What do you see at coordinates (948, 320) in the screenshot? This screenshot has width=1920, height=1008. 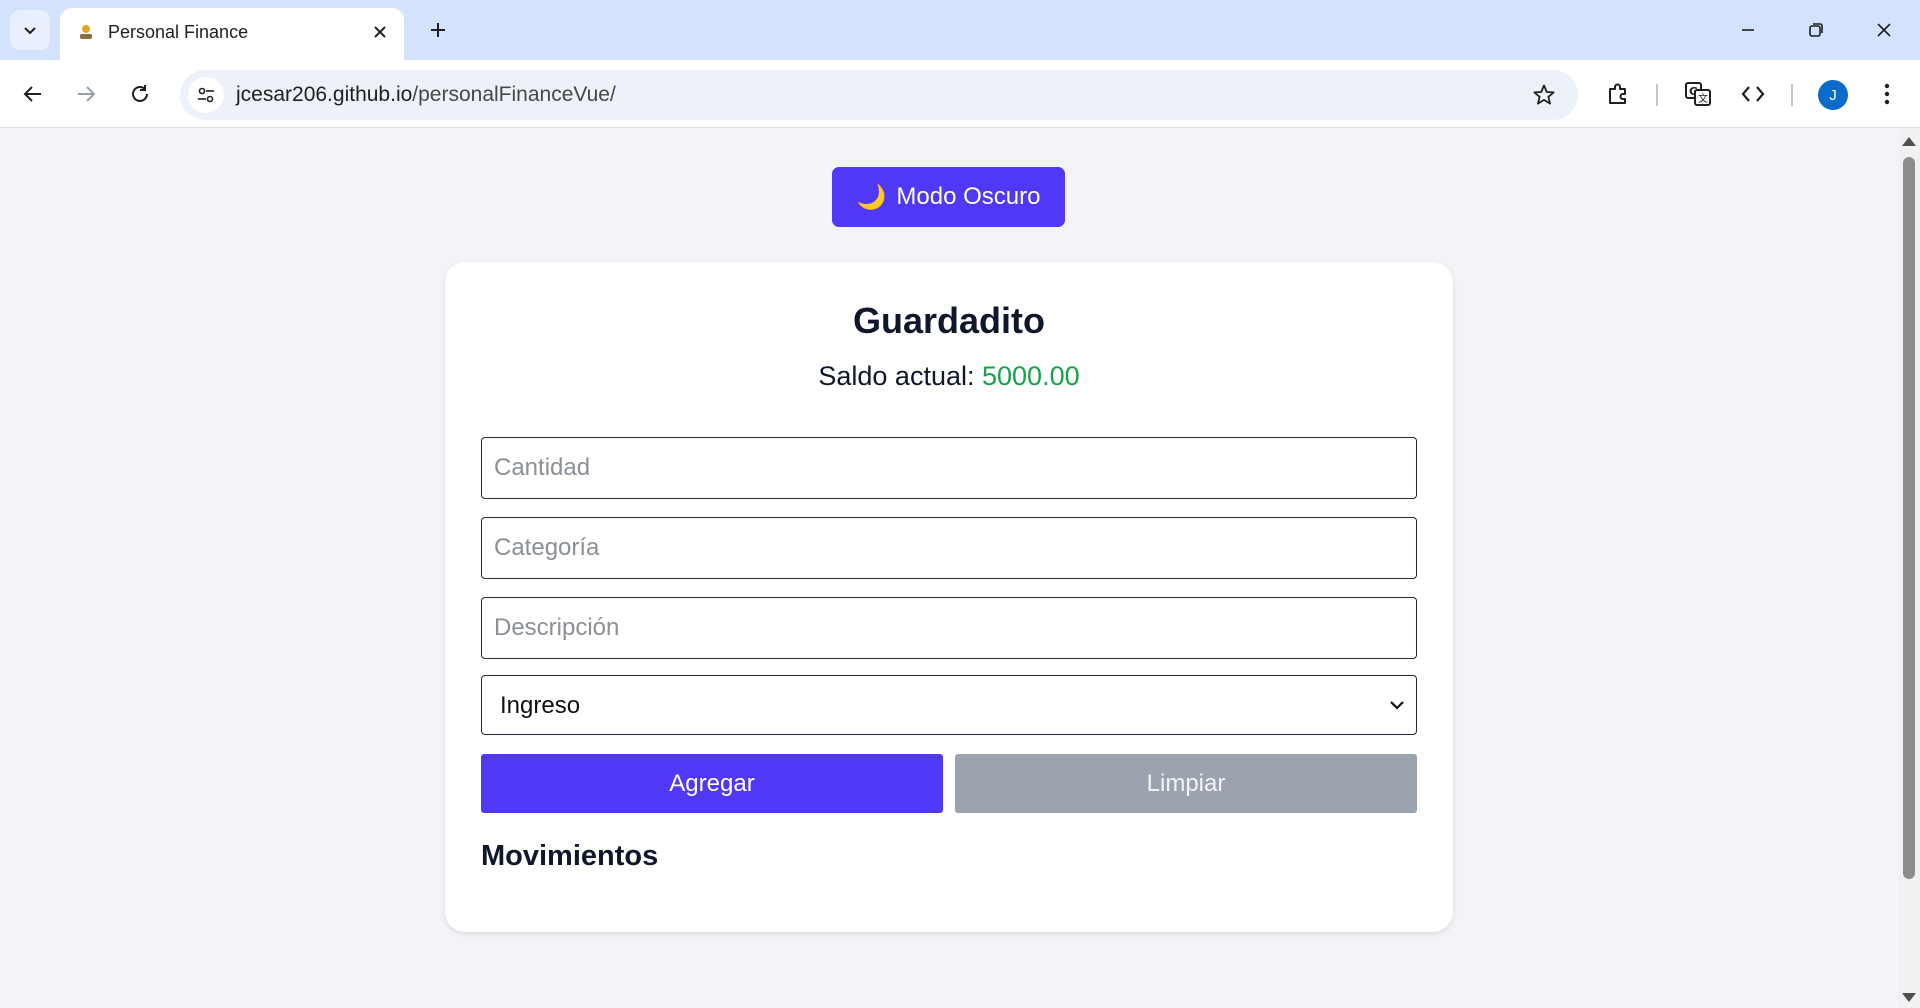 I see `page-title: Guardadito` at bounding box center [948, 320].